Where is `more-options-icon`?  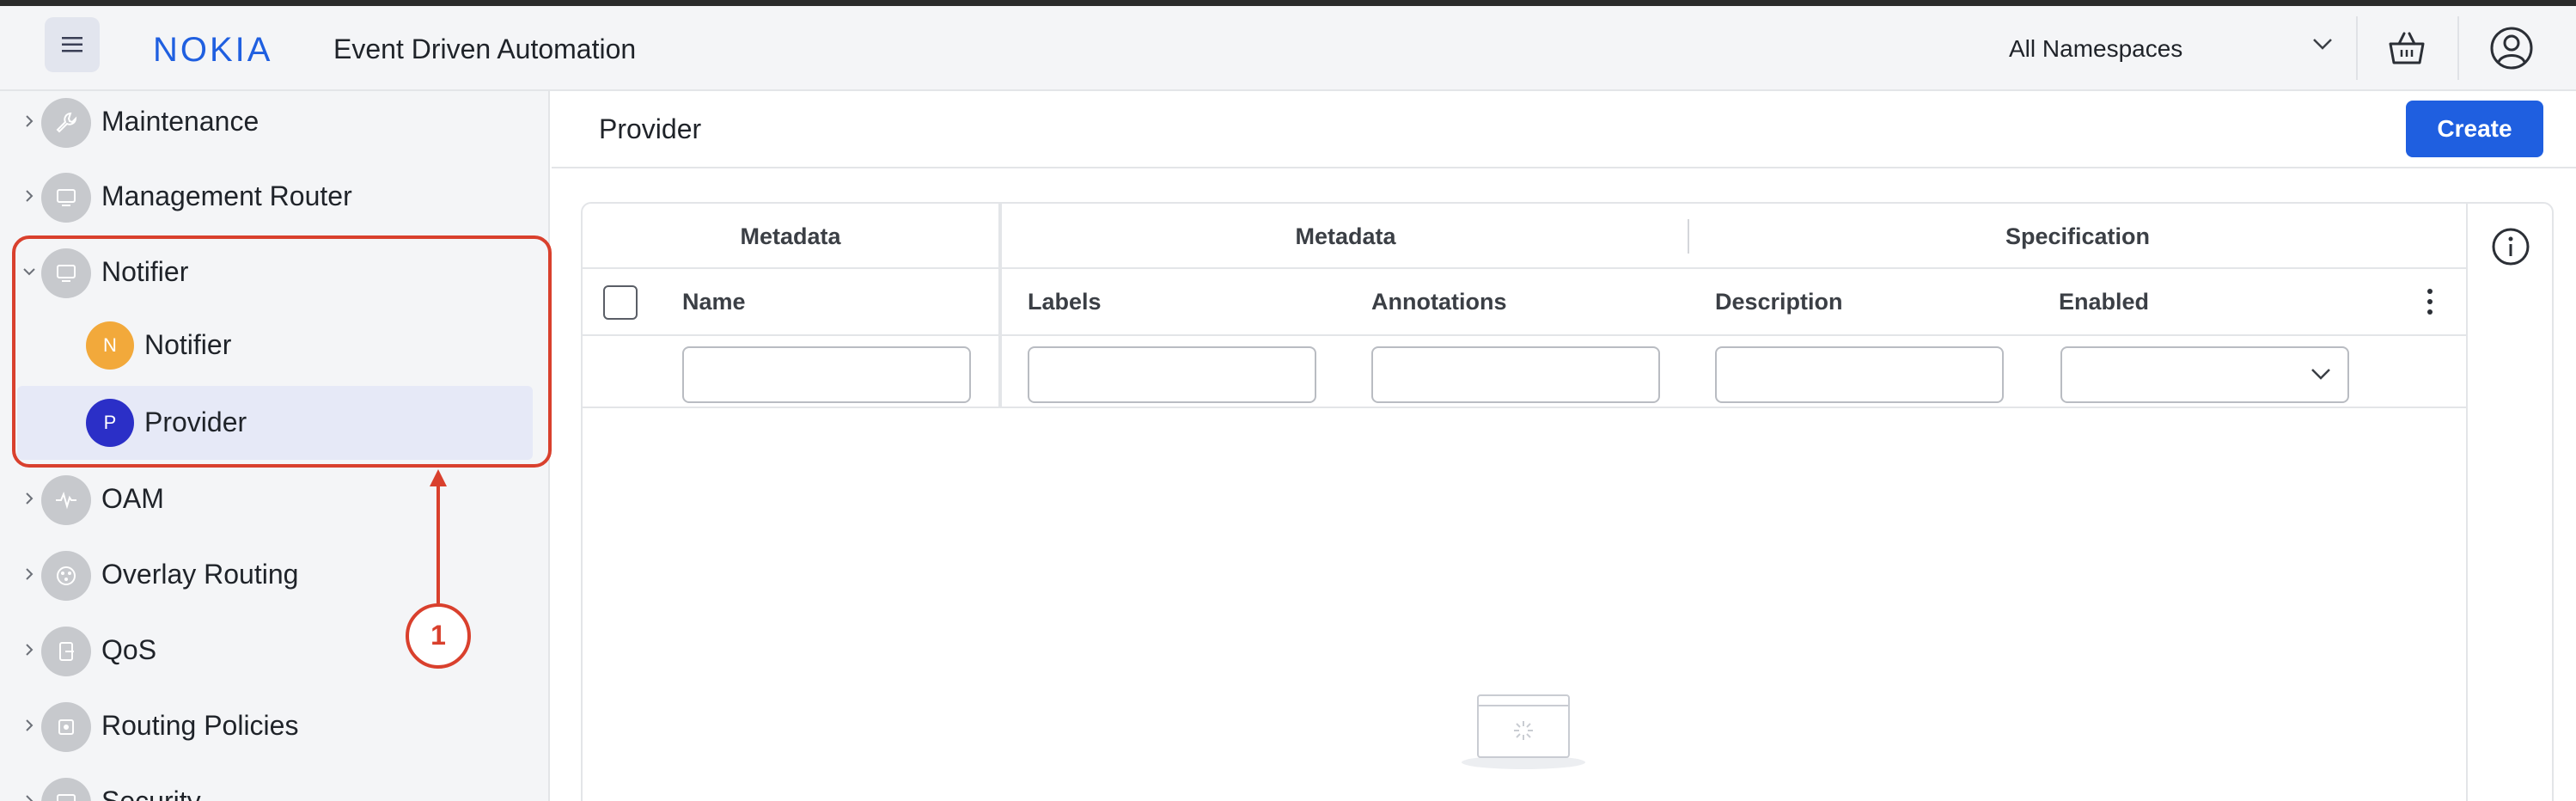 more-options-icon is located at coordinates (2430, 302).